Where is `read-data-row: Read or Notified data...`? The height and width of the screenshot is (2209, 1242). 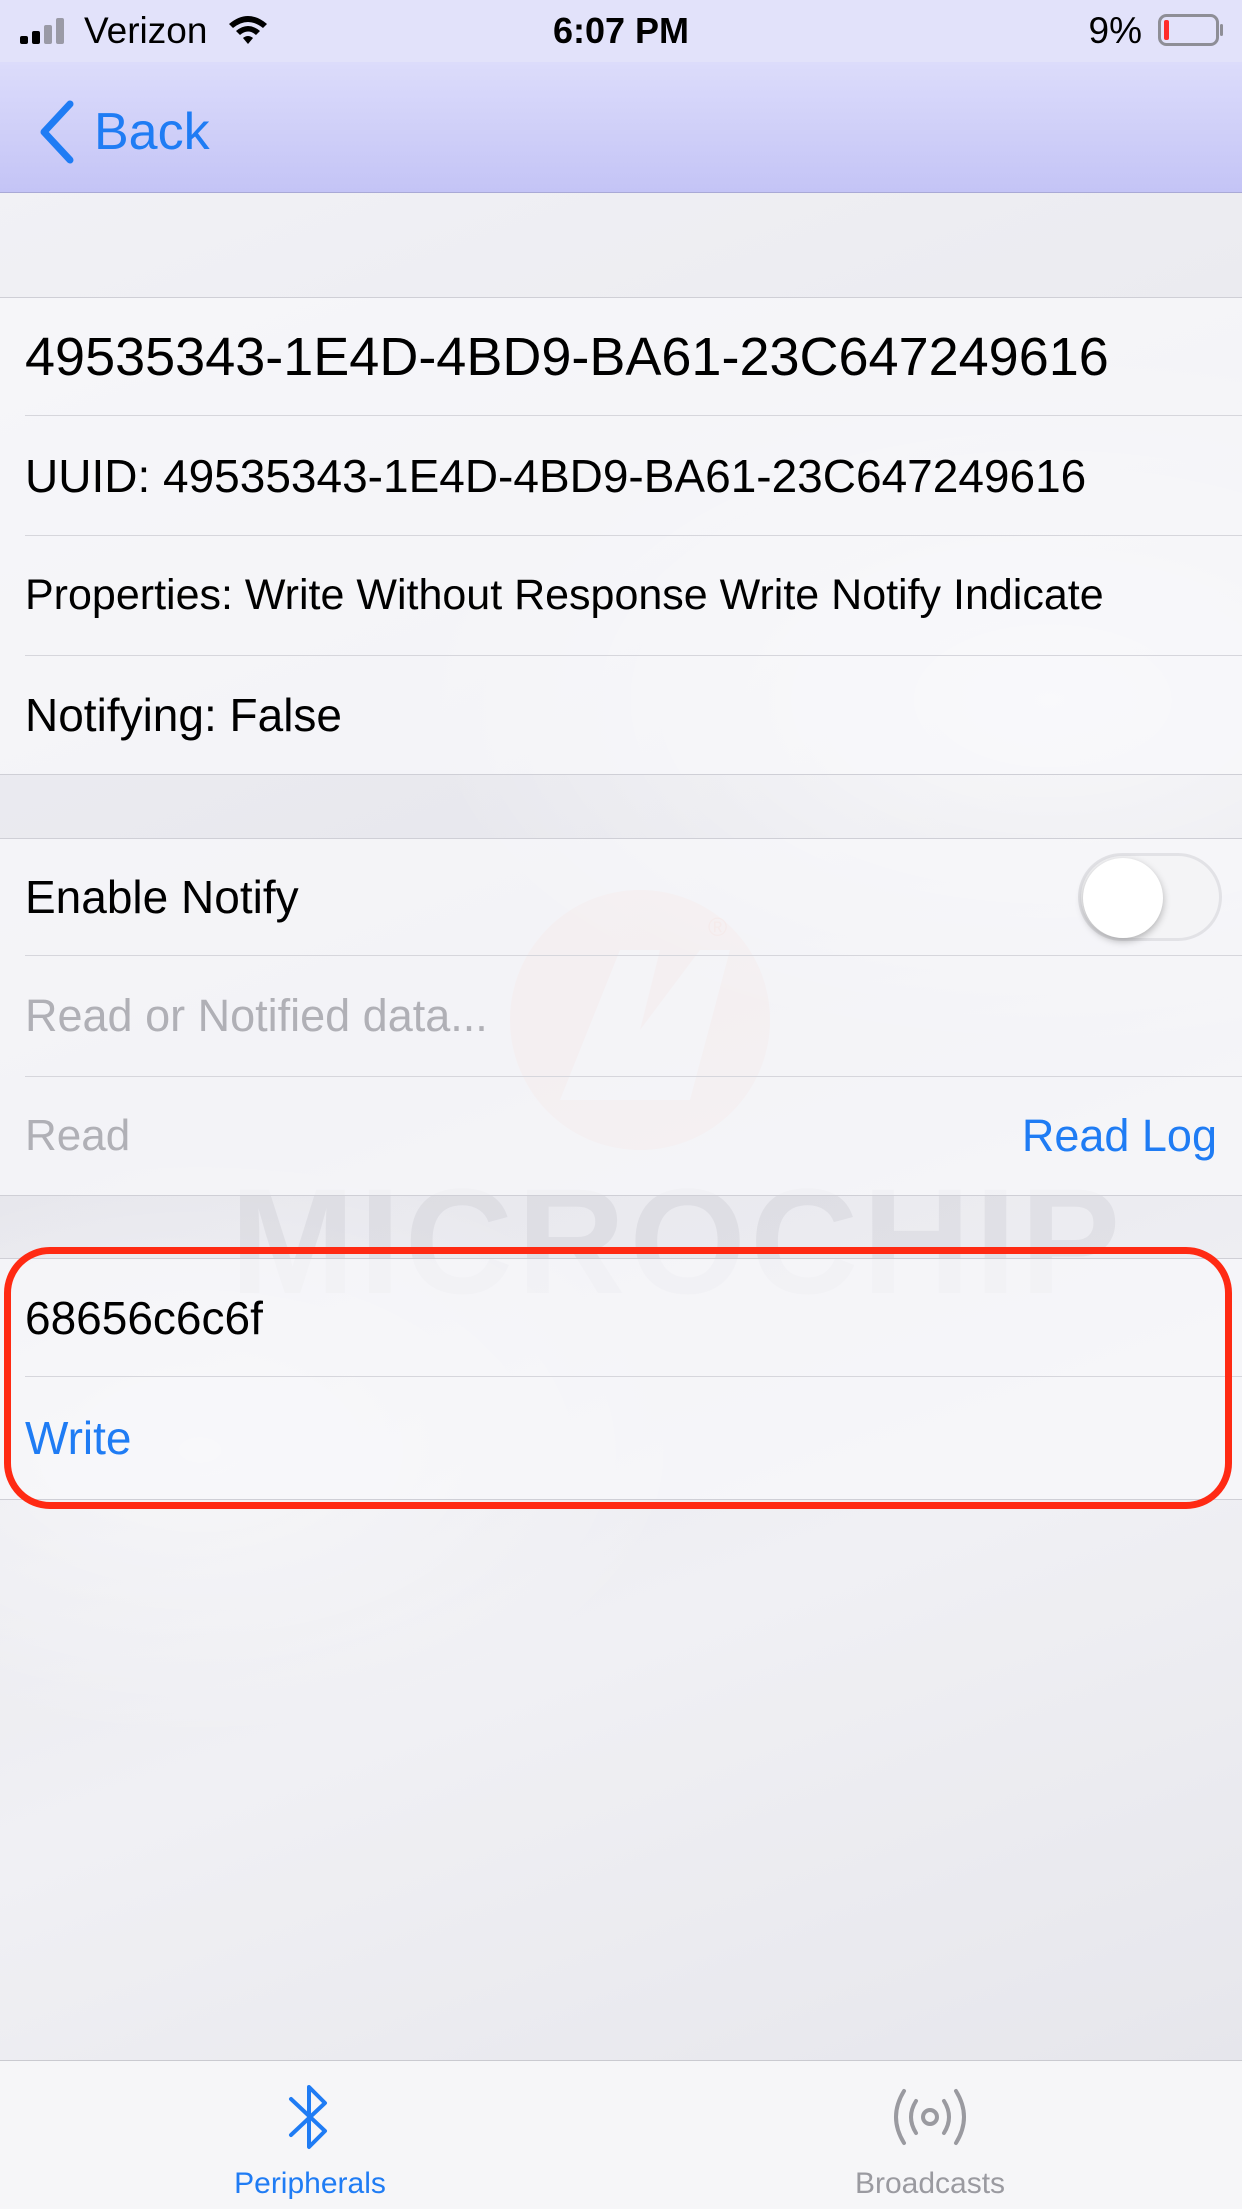 read-data-row: Read or Notified data... is located at coordinates (633, 1016).